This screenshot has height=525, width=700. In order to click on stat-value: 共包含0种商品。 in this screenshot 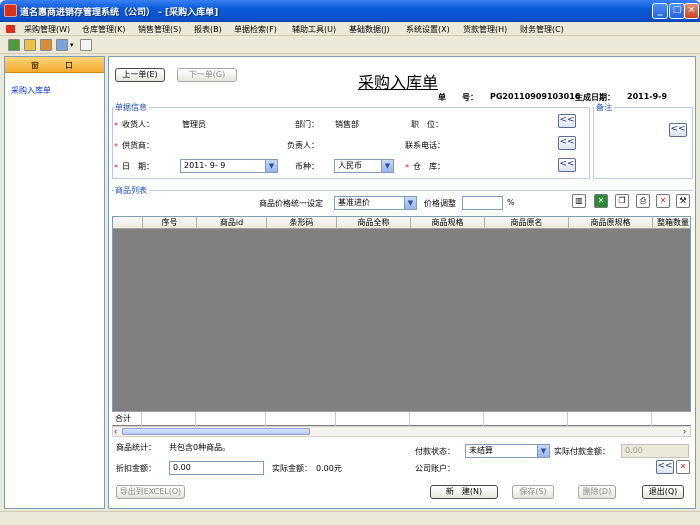, I will do `click(200, 447)`.